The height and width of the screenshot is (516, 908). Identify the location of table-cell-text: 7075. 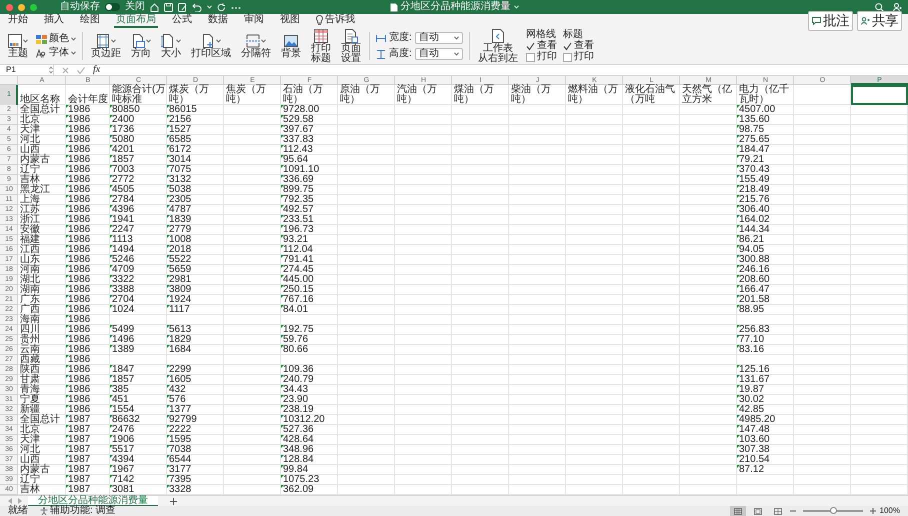
(180, 170).